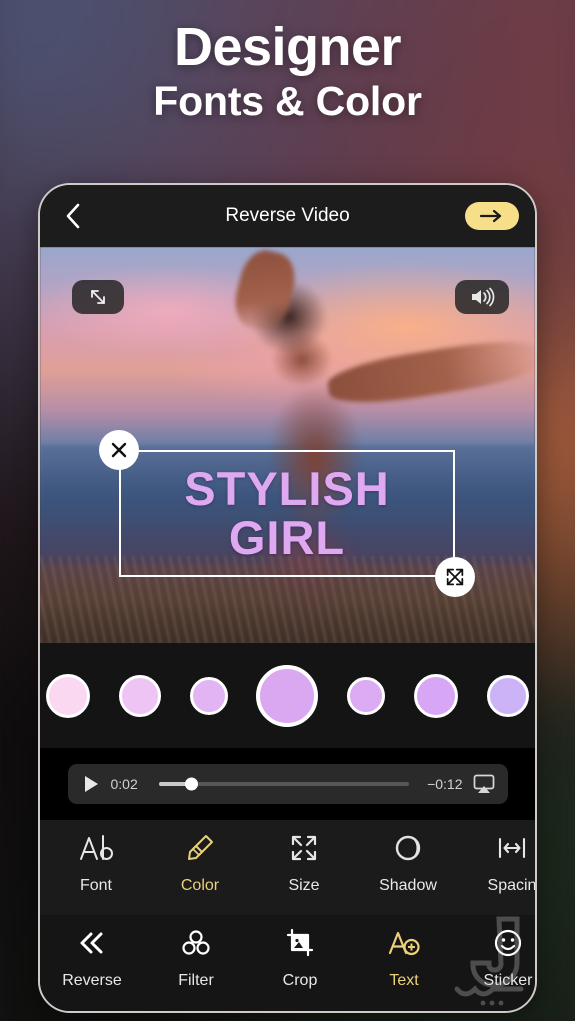  I want to click on tool-label: Text, so click(404, 980).